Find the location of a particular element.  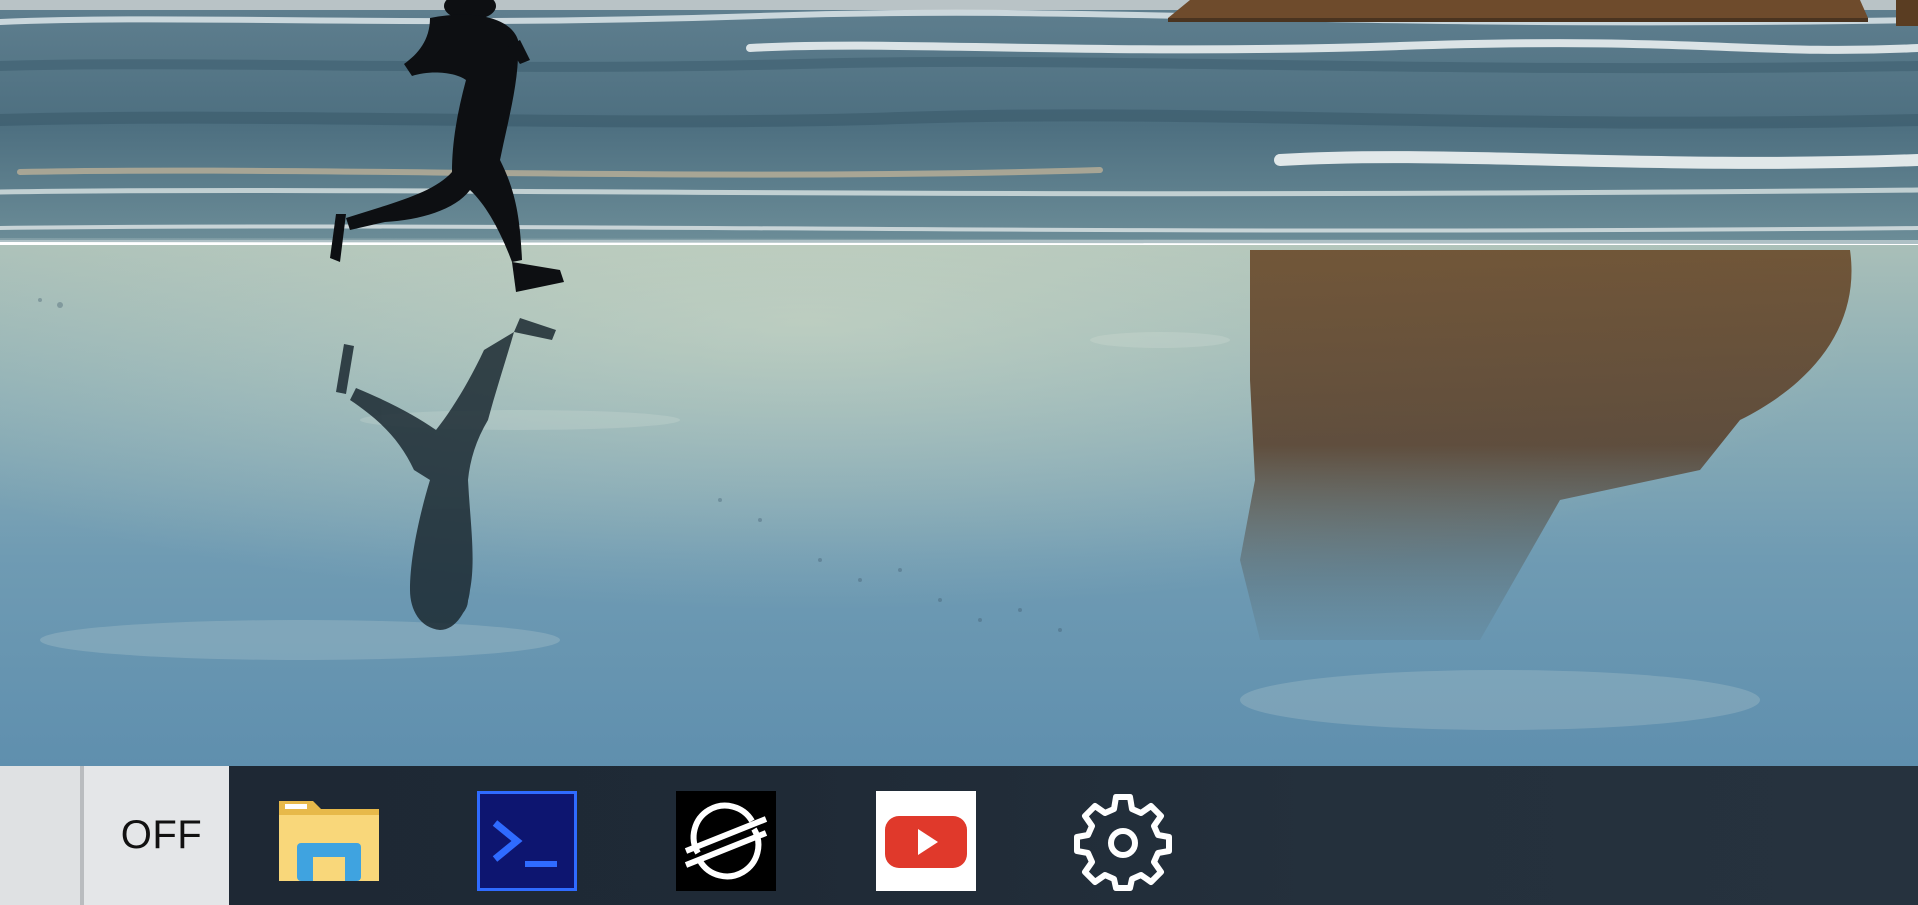

power-toggle-label: OFF is located at coordinates (161, 835).